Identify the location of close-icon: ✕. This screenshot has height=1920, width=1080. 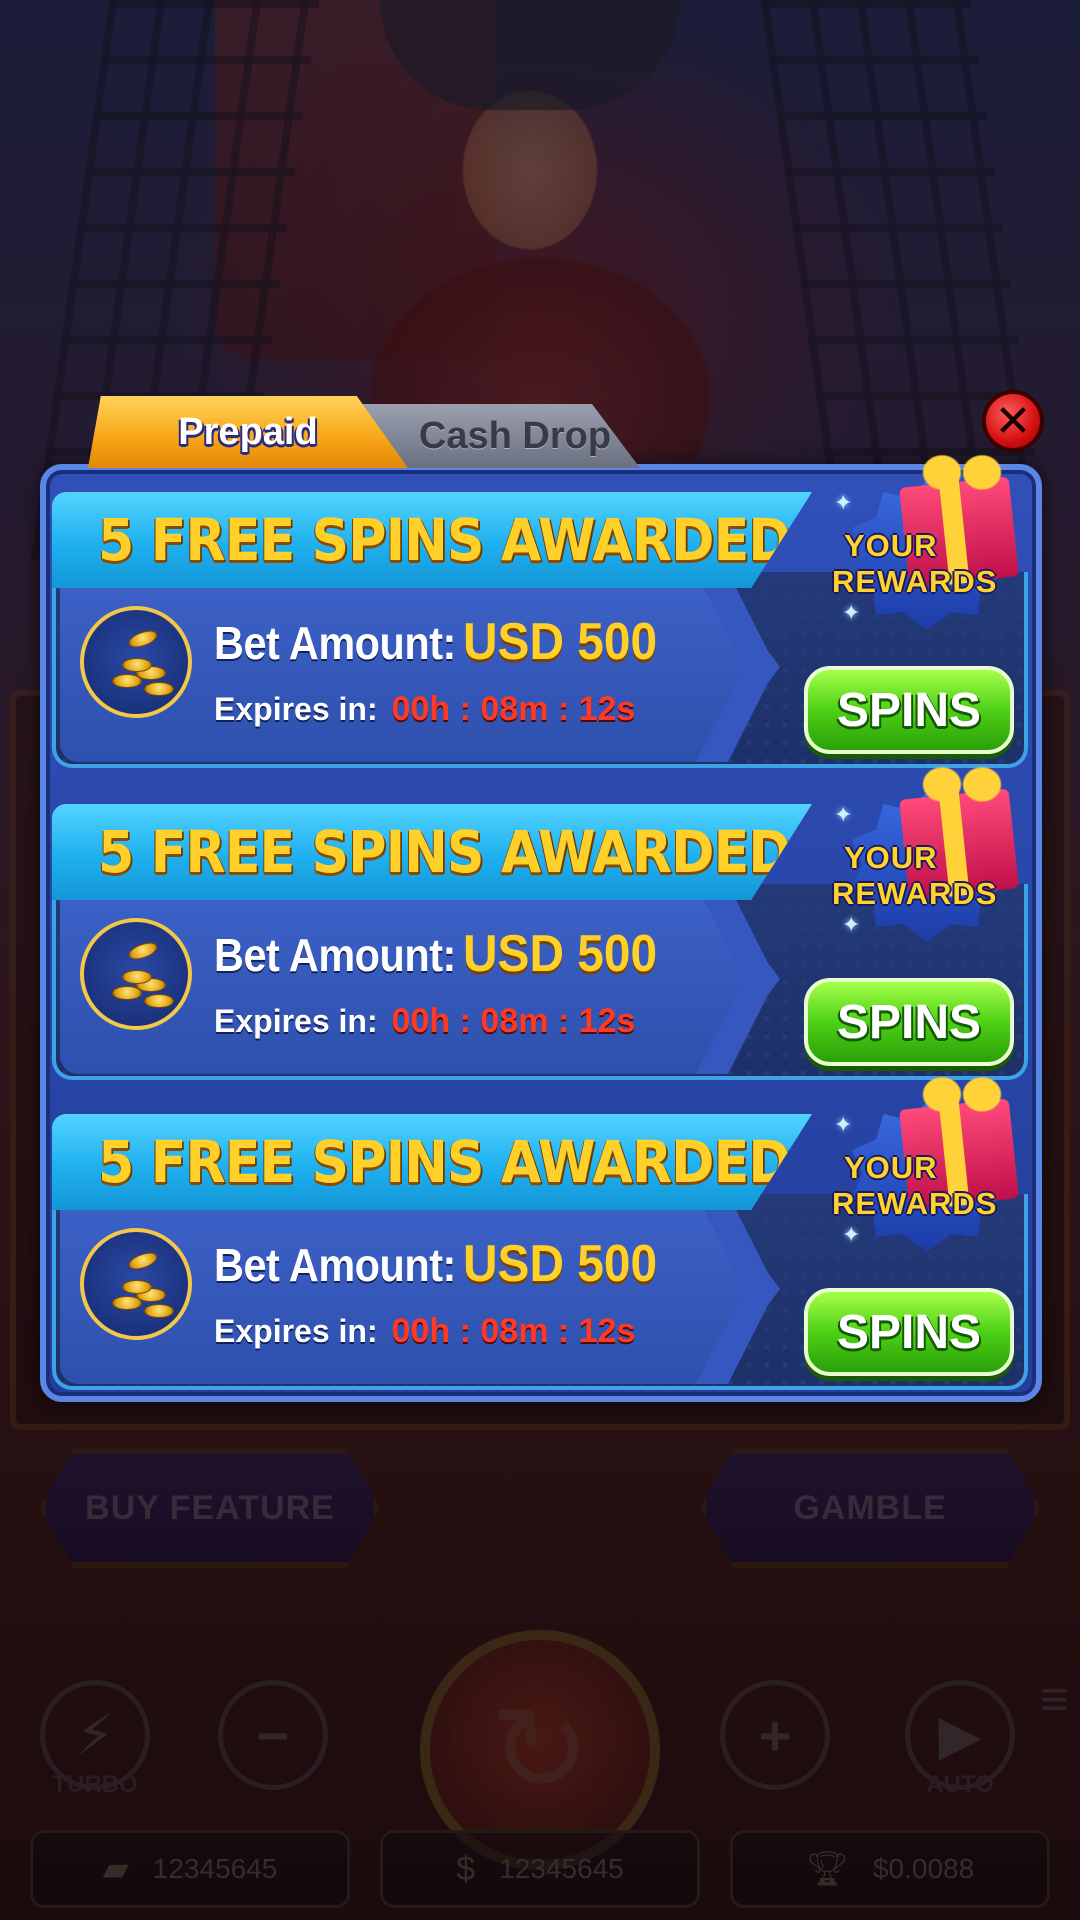
(1013, 421).